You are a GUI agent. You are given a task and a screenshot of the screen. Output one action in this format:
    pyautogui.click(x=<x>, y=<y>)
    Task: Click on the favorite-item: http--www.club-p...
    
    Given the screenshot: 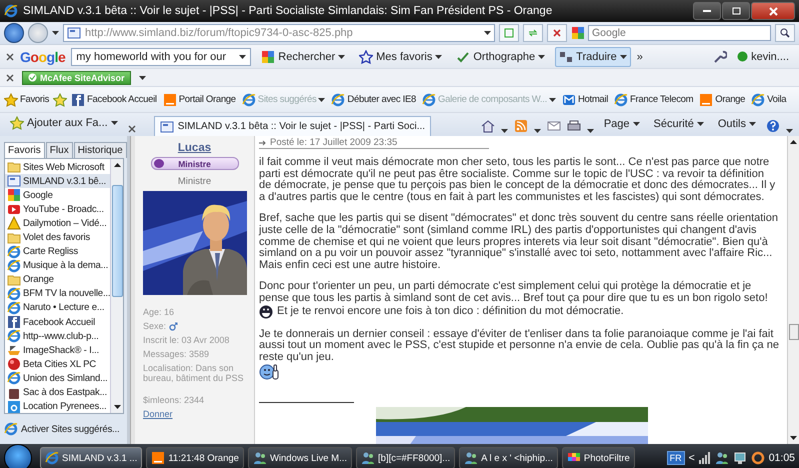 What is the action you would take?
    pyautogui.click(x=57, y=336)
    